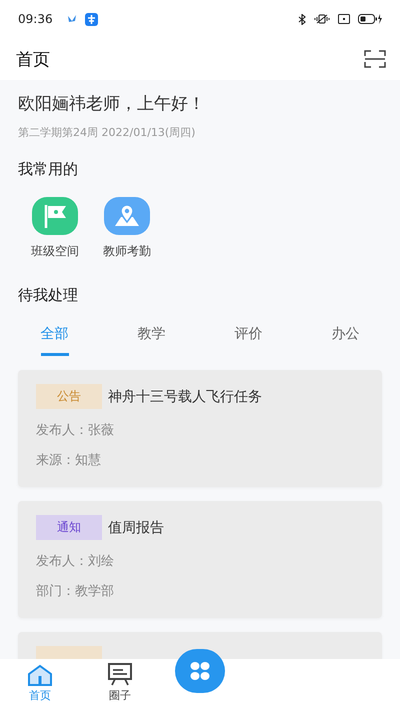 This screenshot has width=400, height=711. What do you see at coordinates (69, 396) in the screenshot?
I see `category-tag: 公告` at bounding box center [69, 396].